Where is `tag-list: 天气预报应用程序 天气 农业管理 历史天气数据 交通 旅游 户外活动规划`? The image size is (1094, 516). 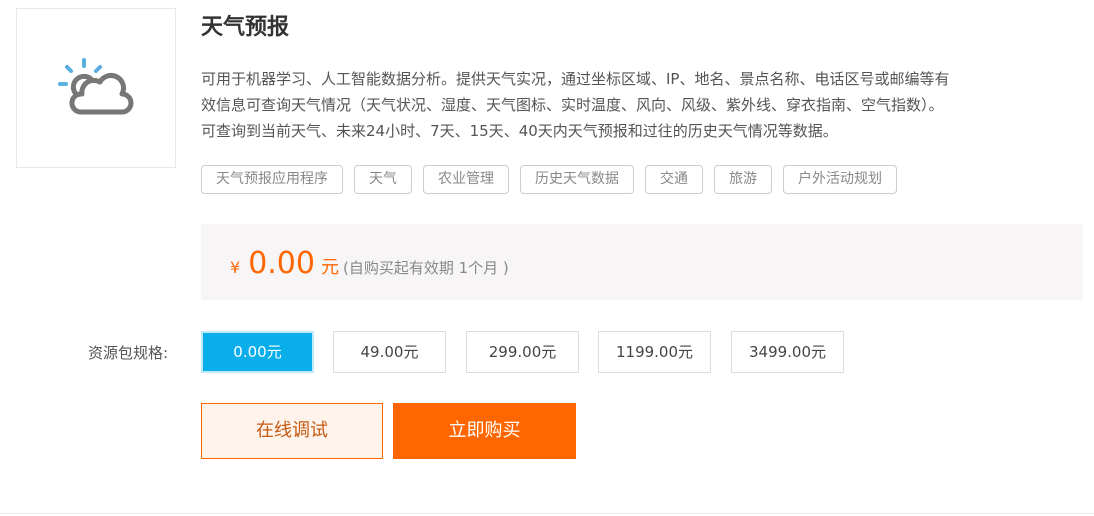 tag-list: 天气预报应用程序 天气 农业管理 历史天气数据 交通 旅游 户外活动规划 is located at coordinates (549, 179).